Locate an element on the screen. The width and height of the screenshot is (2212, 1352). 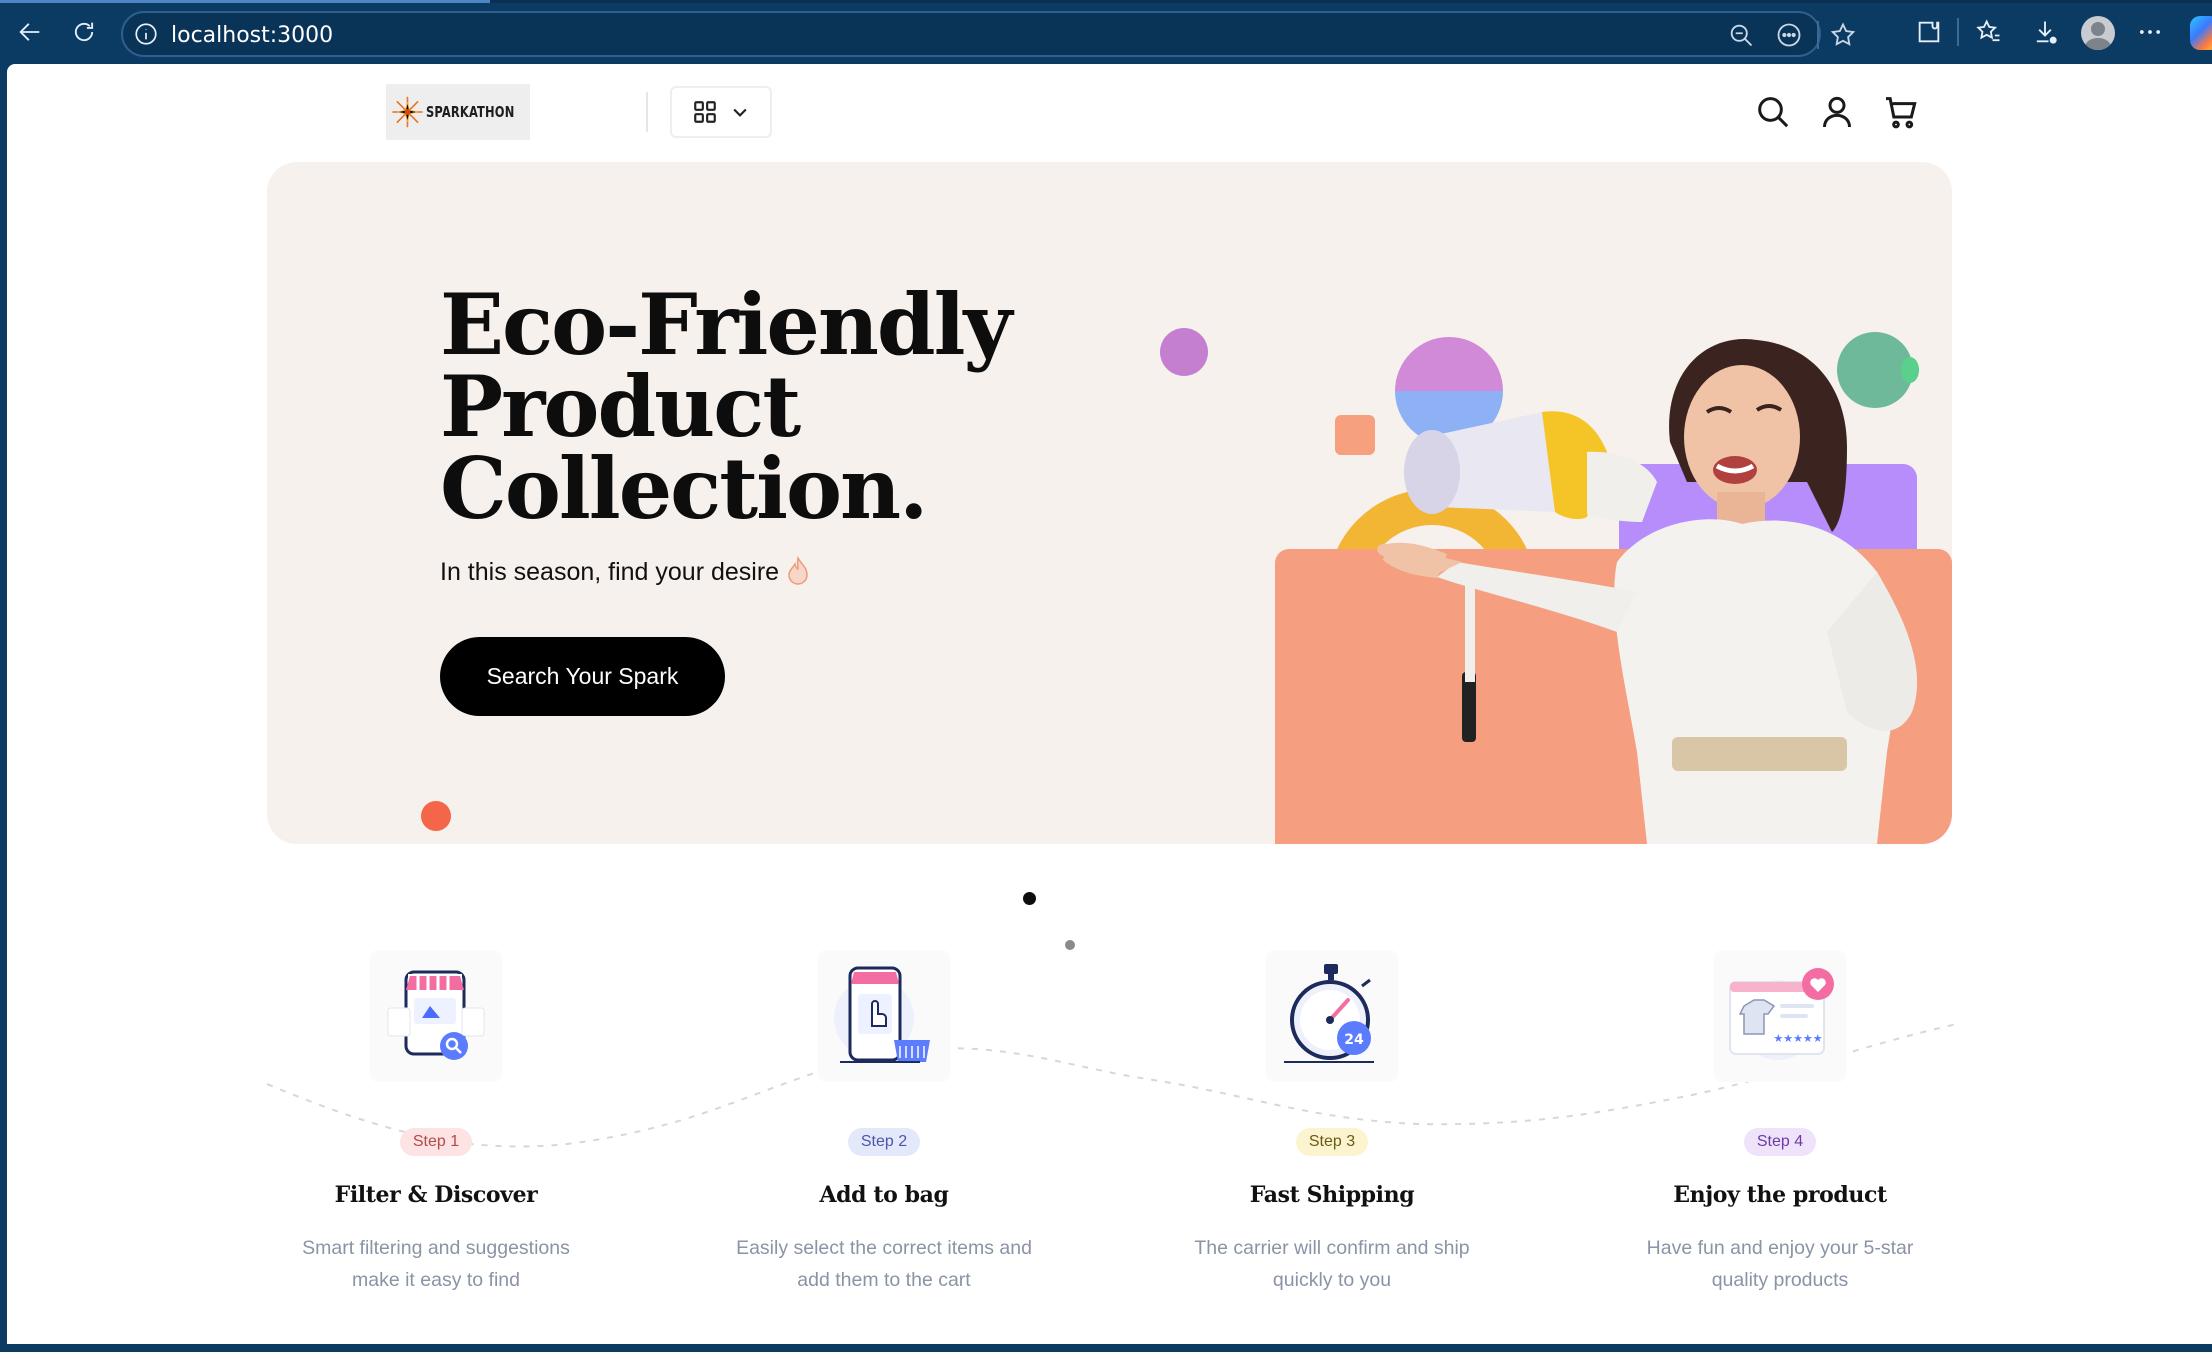
back-button is located at coordinates (30, 32).